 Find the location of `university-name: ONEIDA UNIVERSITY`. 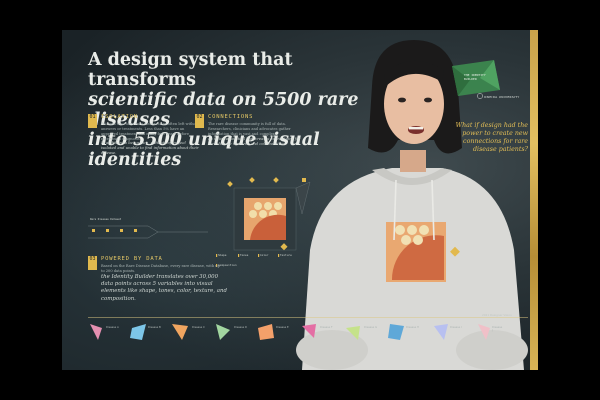

university-name: ONEIDA UNIVERSITY is located at coordinates (502, 97).